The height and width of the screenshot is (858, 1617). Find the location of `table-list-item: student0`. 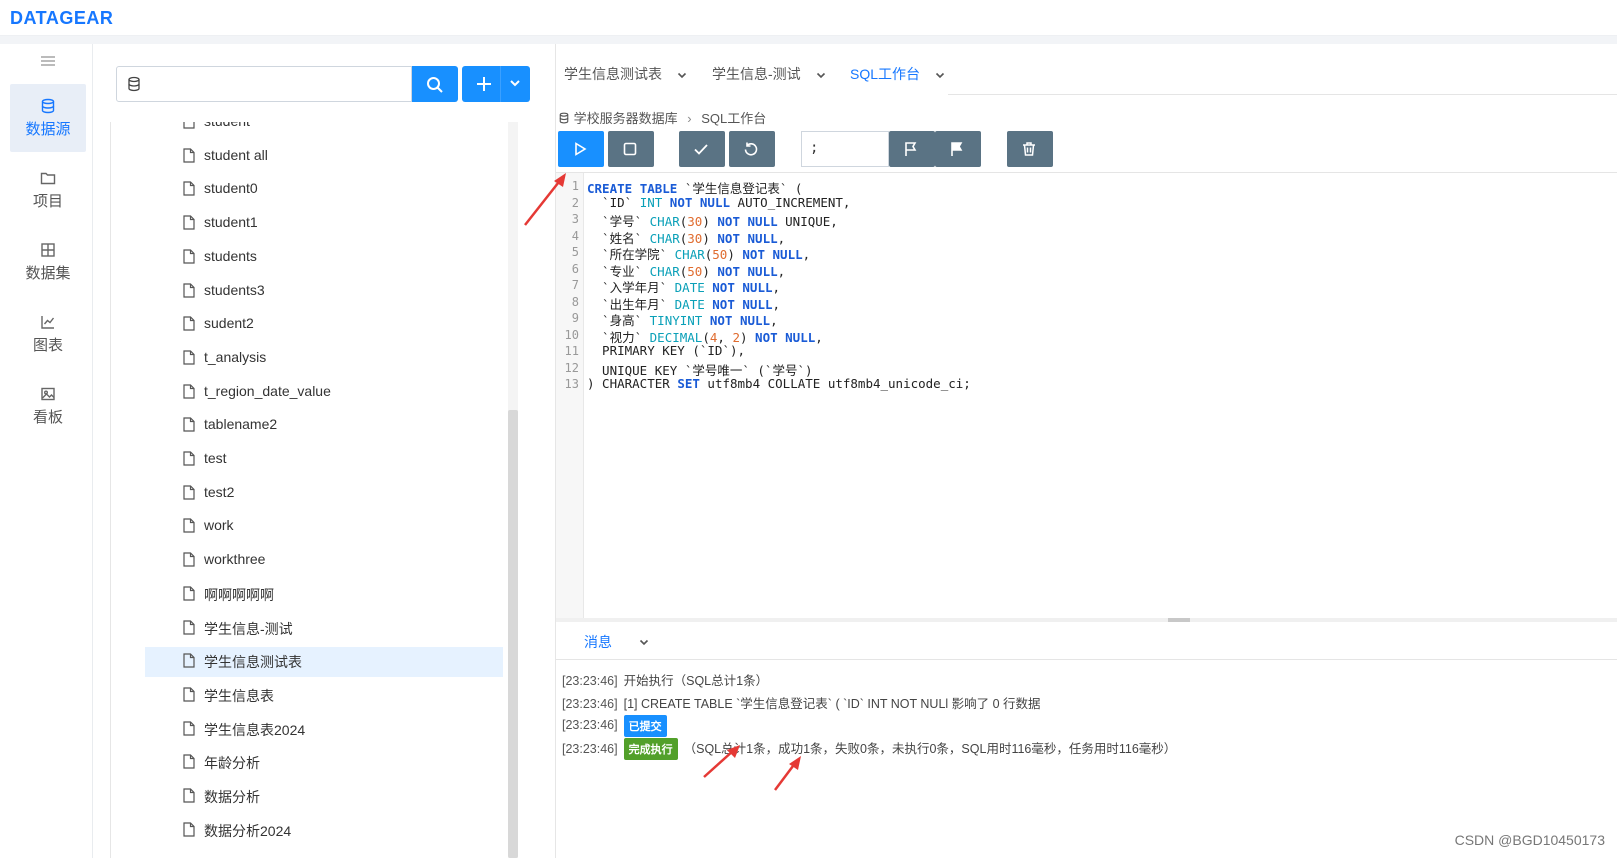

table-list-item: student0 is located at coordinates (324, 190).